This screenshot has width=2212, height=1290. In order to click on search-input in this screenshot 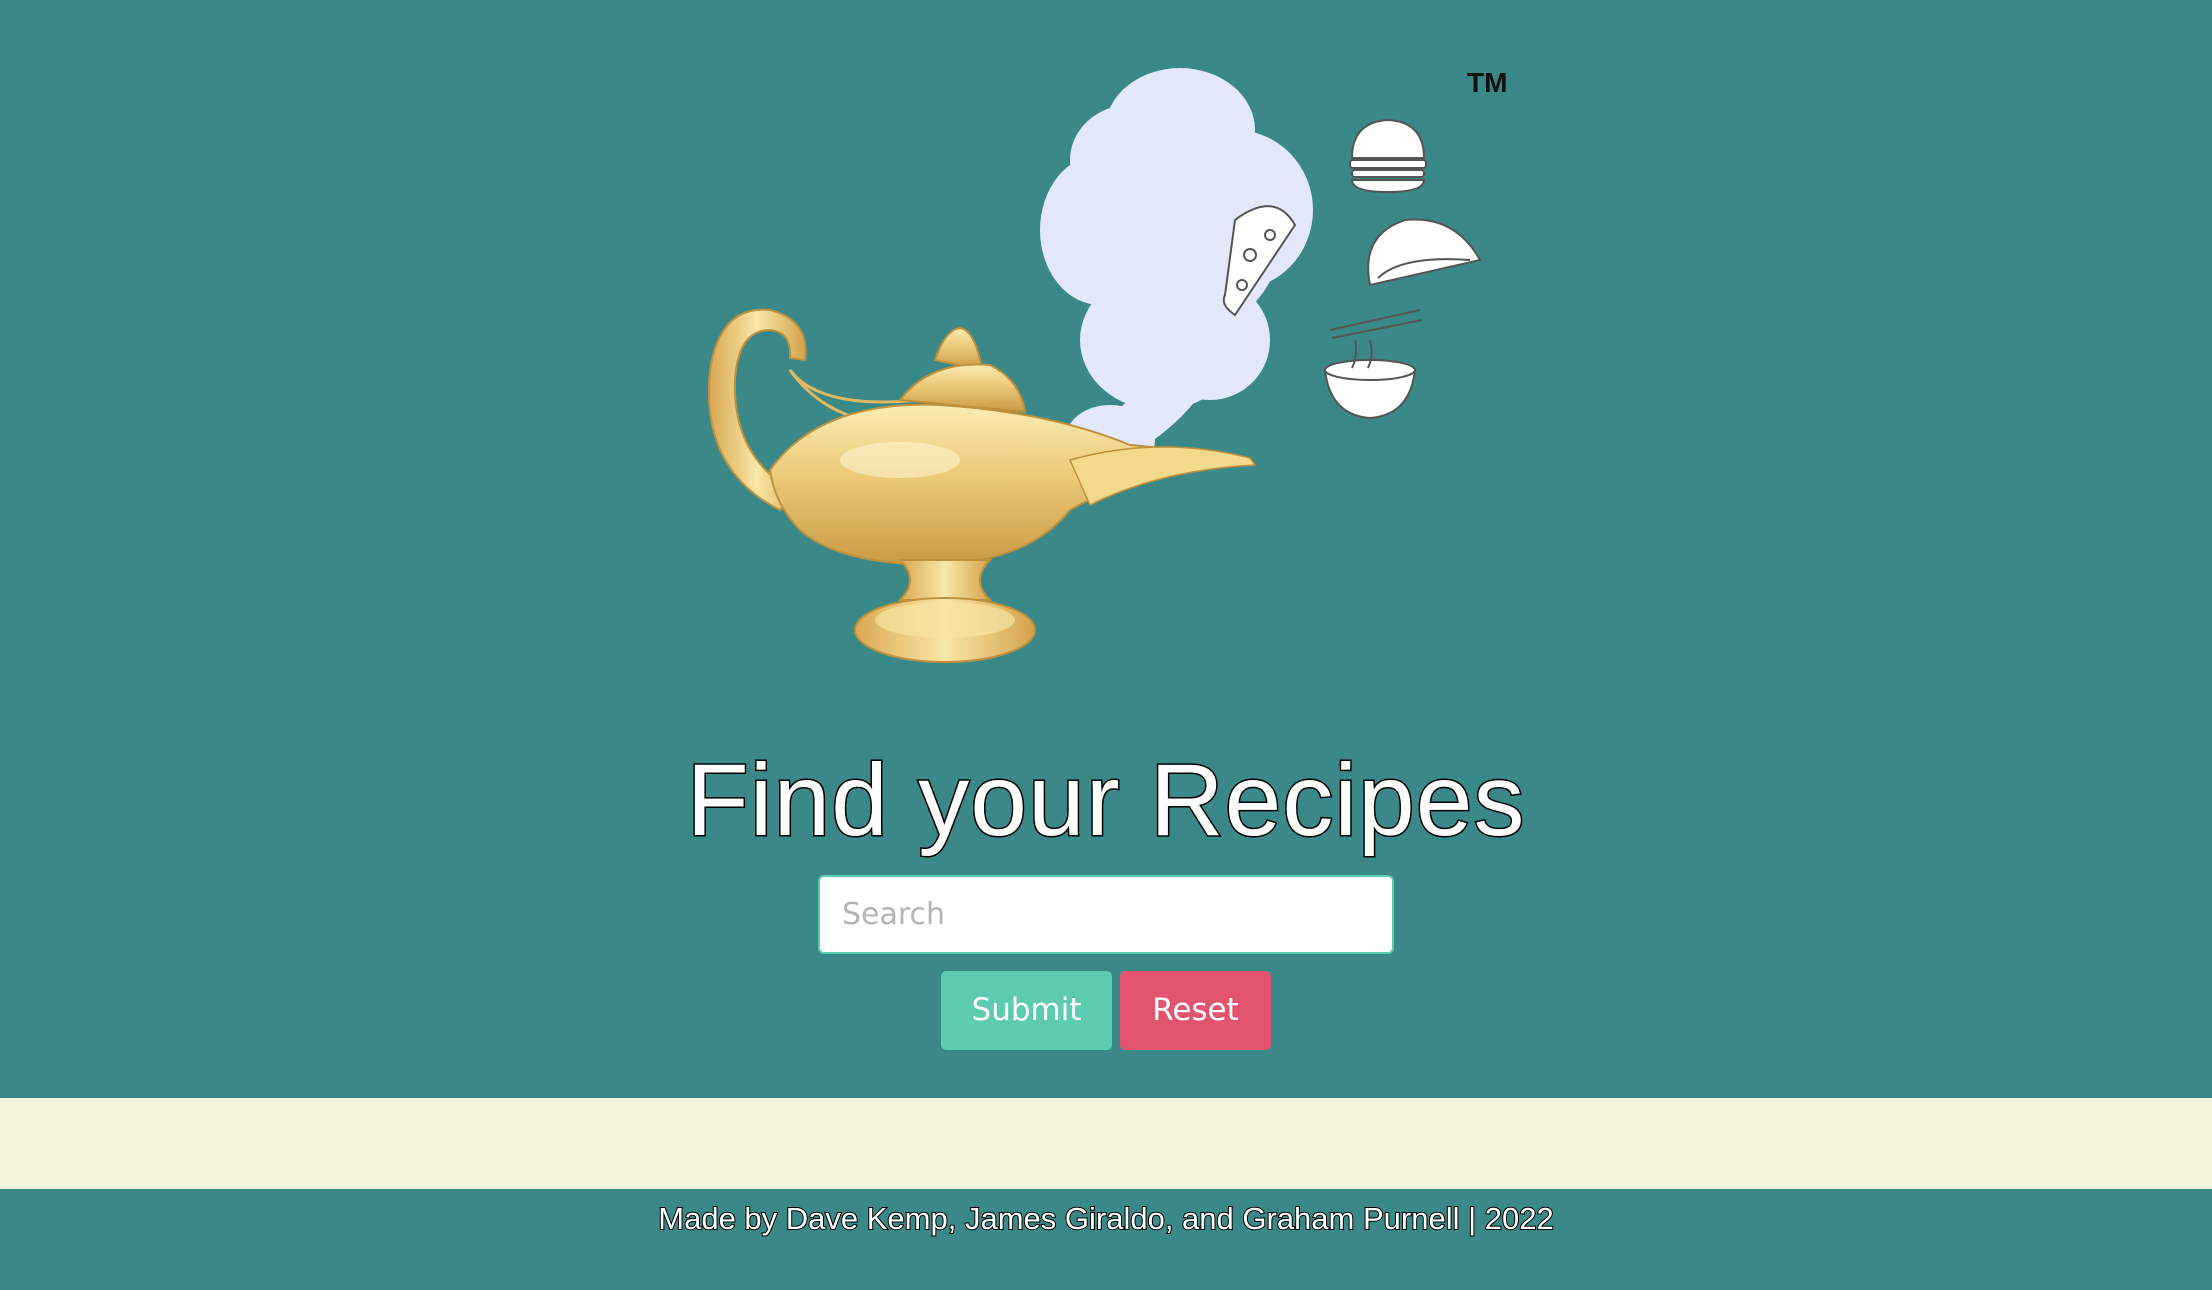, I will do `click(1106, 914)`.